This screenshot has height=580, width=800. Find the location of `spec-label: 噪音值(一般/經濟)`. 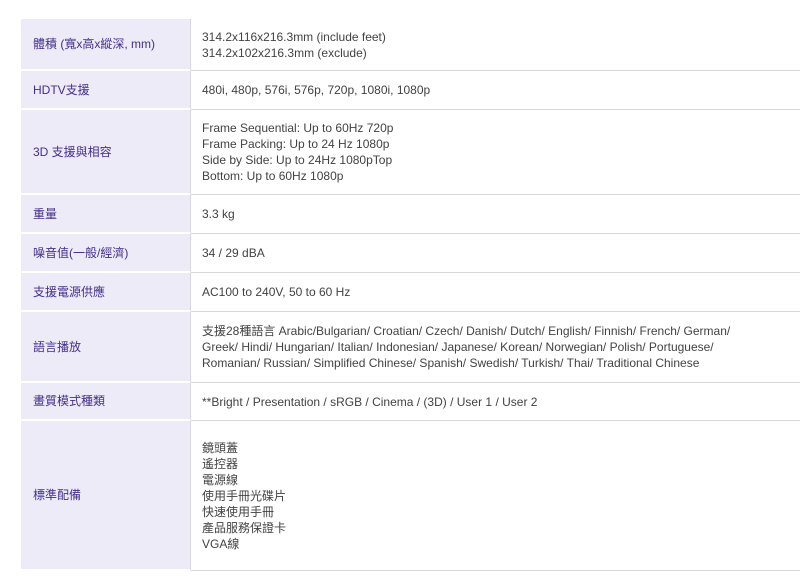

spec-label: 噪音值(一般/經濟) is located at coordinates (106, 253).